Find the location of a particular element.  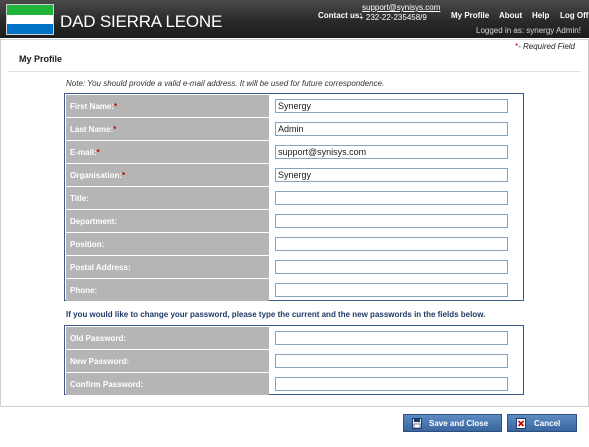

field-label-text: Title: is located at coordinates (79, 198).